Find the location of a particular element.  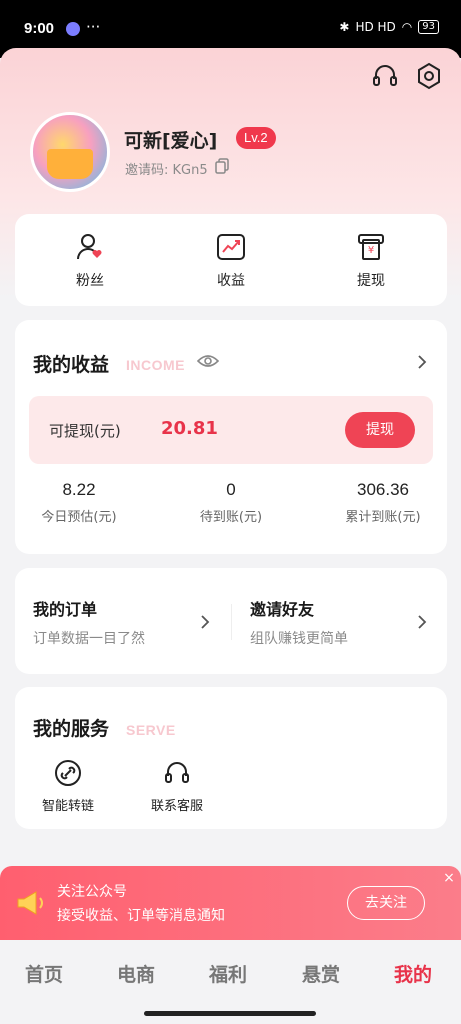

headset-icon is located at coordinates (385, 76).